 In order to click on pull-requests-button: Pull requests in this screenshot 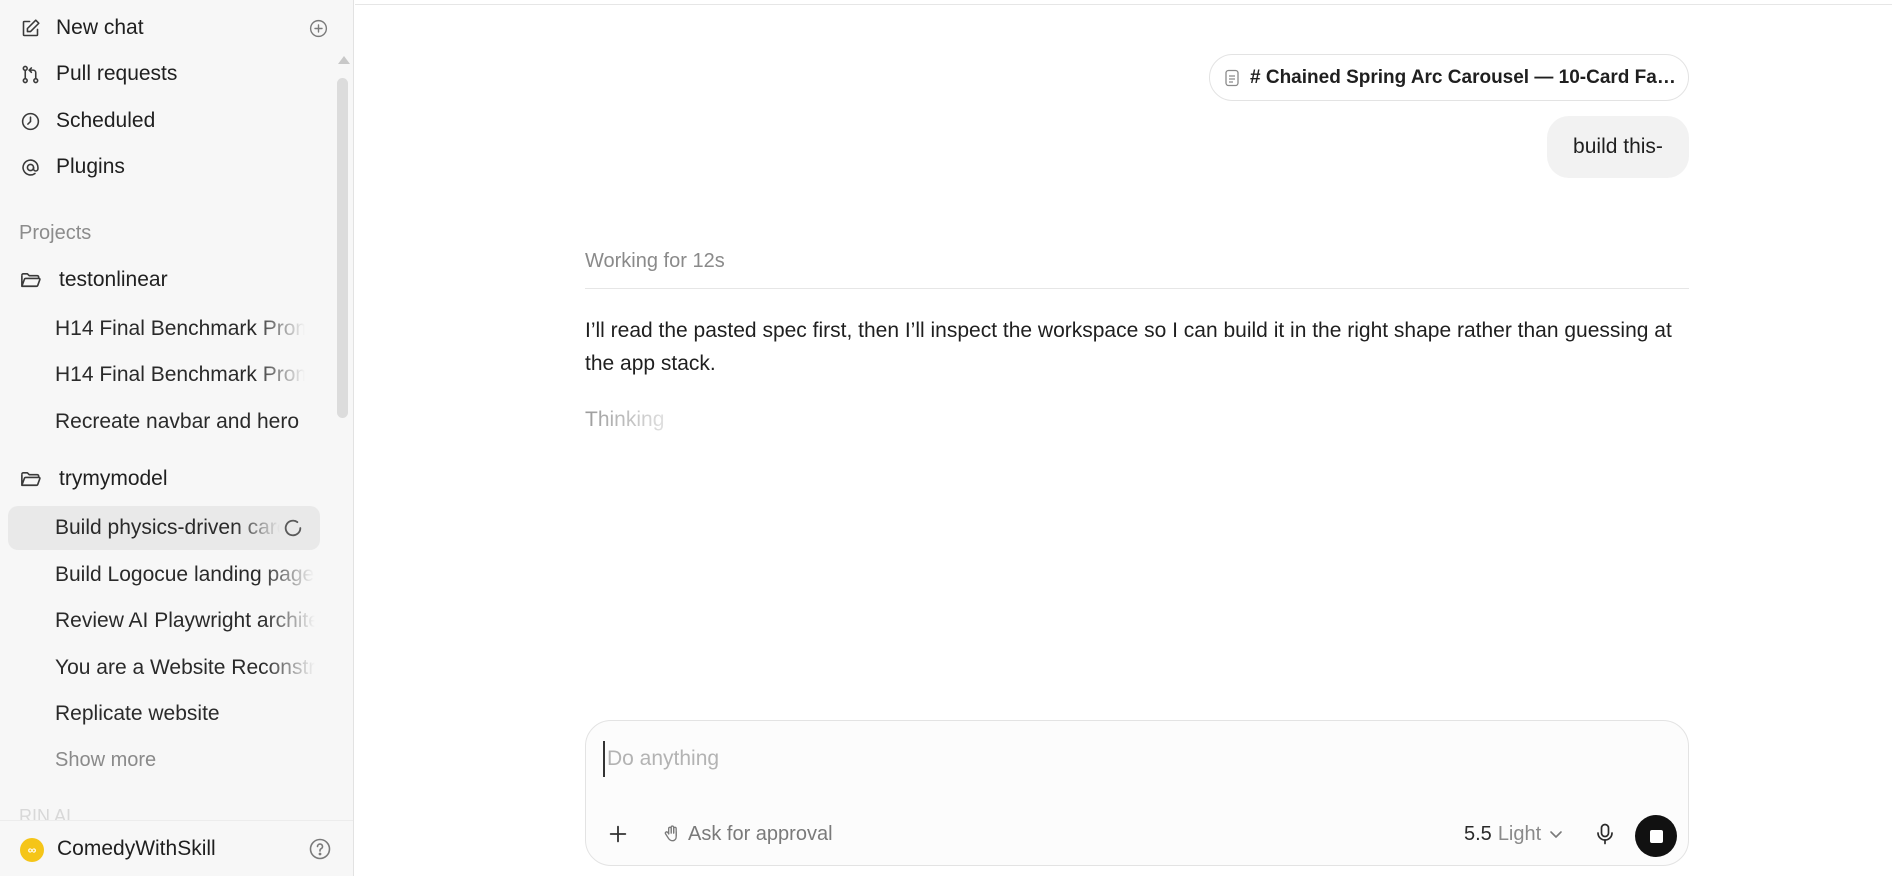, I will do `click(164, 74)`.